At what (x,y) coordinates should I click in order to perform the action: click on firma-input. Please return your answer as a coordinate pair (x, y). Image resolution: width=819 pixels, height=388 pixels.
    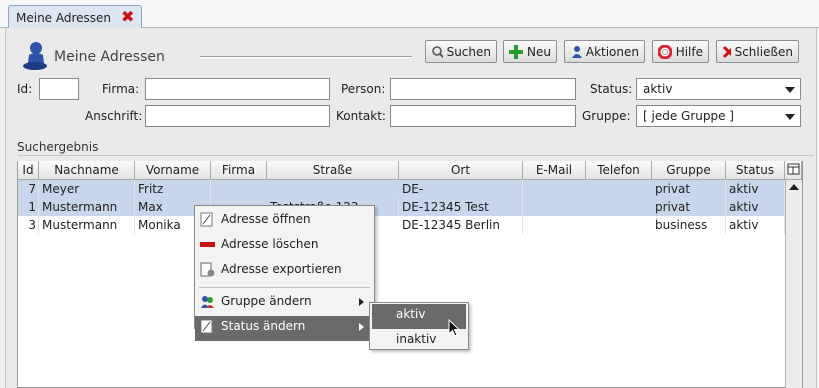
    Looking at the image, I should click on (237, 89).